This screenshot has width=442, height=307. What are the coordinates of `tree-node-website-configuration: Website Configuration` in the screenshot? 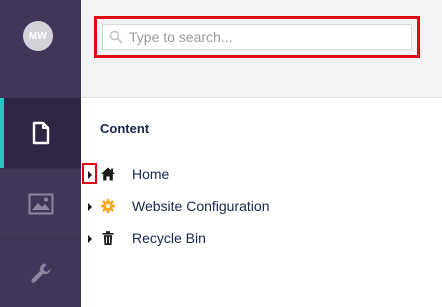 It's located at (261, 206).